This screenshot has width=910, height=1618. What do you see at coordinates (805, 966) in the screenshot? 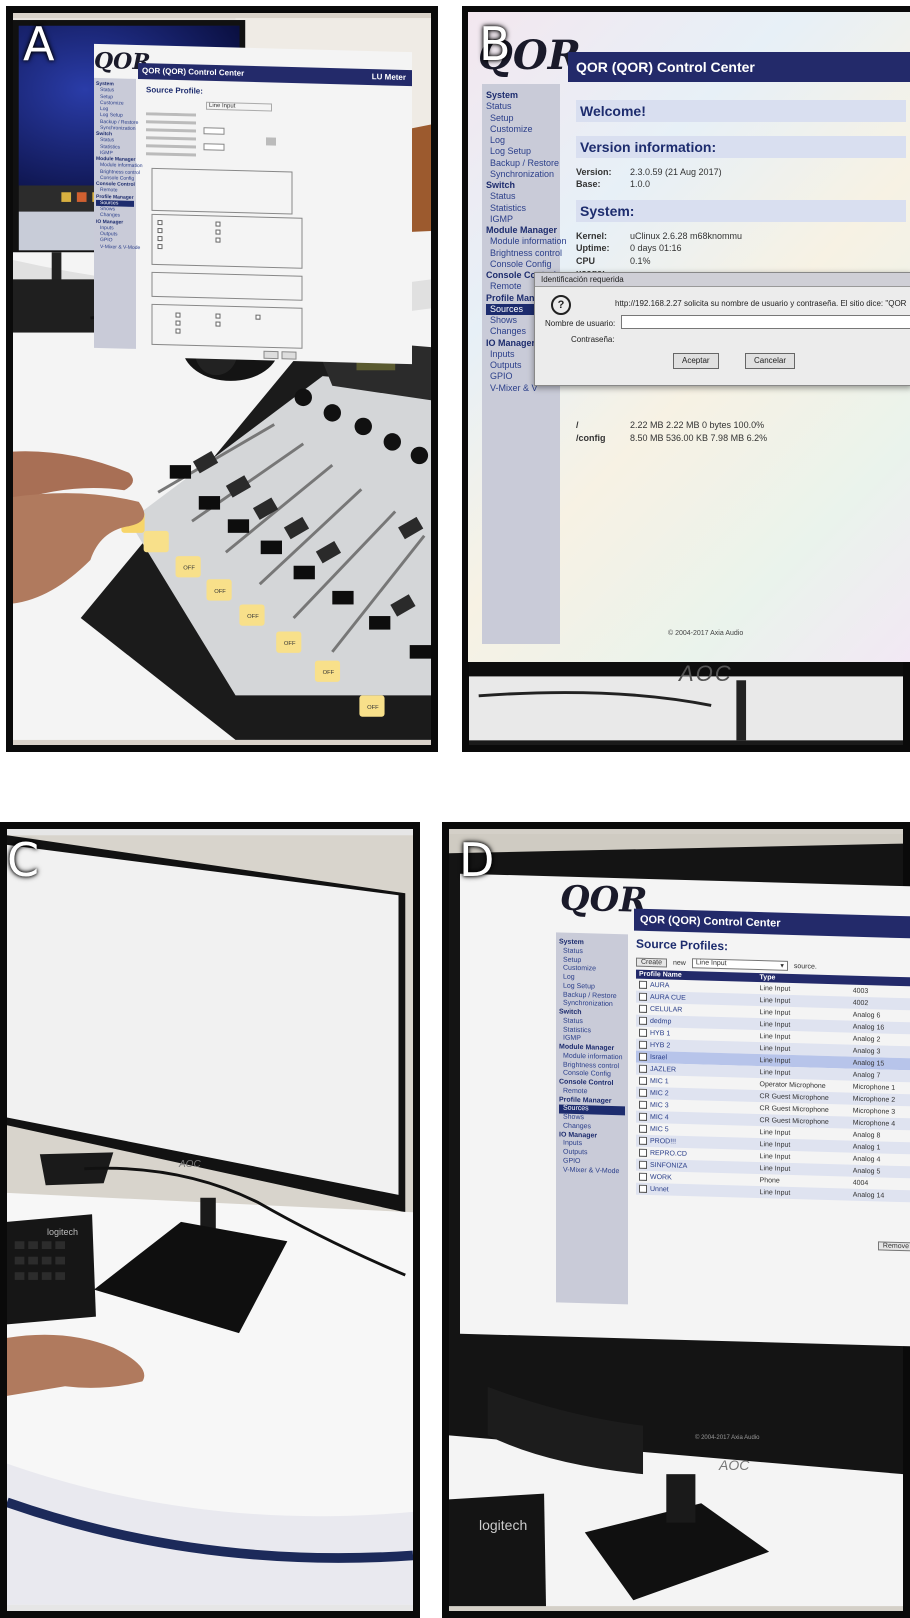
I see `source-label: source.` at bounding box center [805, 966].